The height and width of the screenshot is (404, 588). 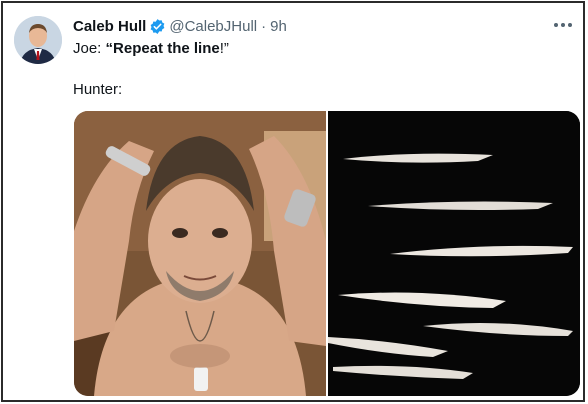 What do you see at coordinates (89, 48) in the screenshot?
I see `tweet-text-prefix: Joe:` at bounding box center [89, 48].